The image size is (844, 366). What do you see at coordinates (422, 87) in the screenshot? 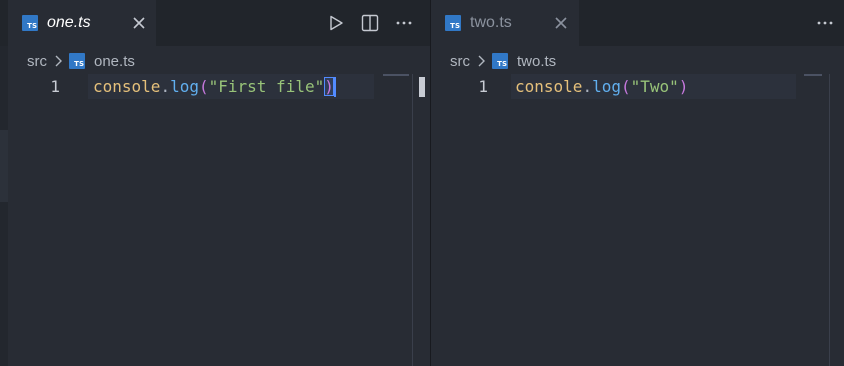
I see `scrollbar-thumb` at bounding box center [422, 87].